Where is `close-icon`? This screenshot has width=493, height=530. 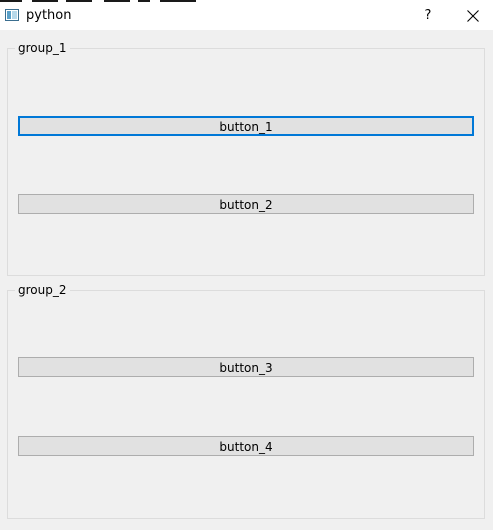 close-icon is located at coordinates (473, 16).